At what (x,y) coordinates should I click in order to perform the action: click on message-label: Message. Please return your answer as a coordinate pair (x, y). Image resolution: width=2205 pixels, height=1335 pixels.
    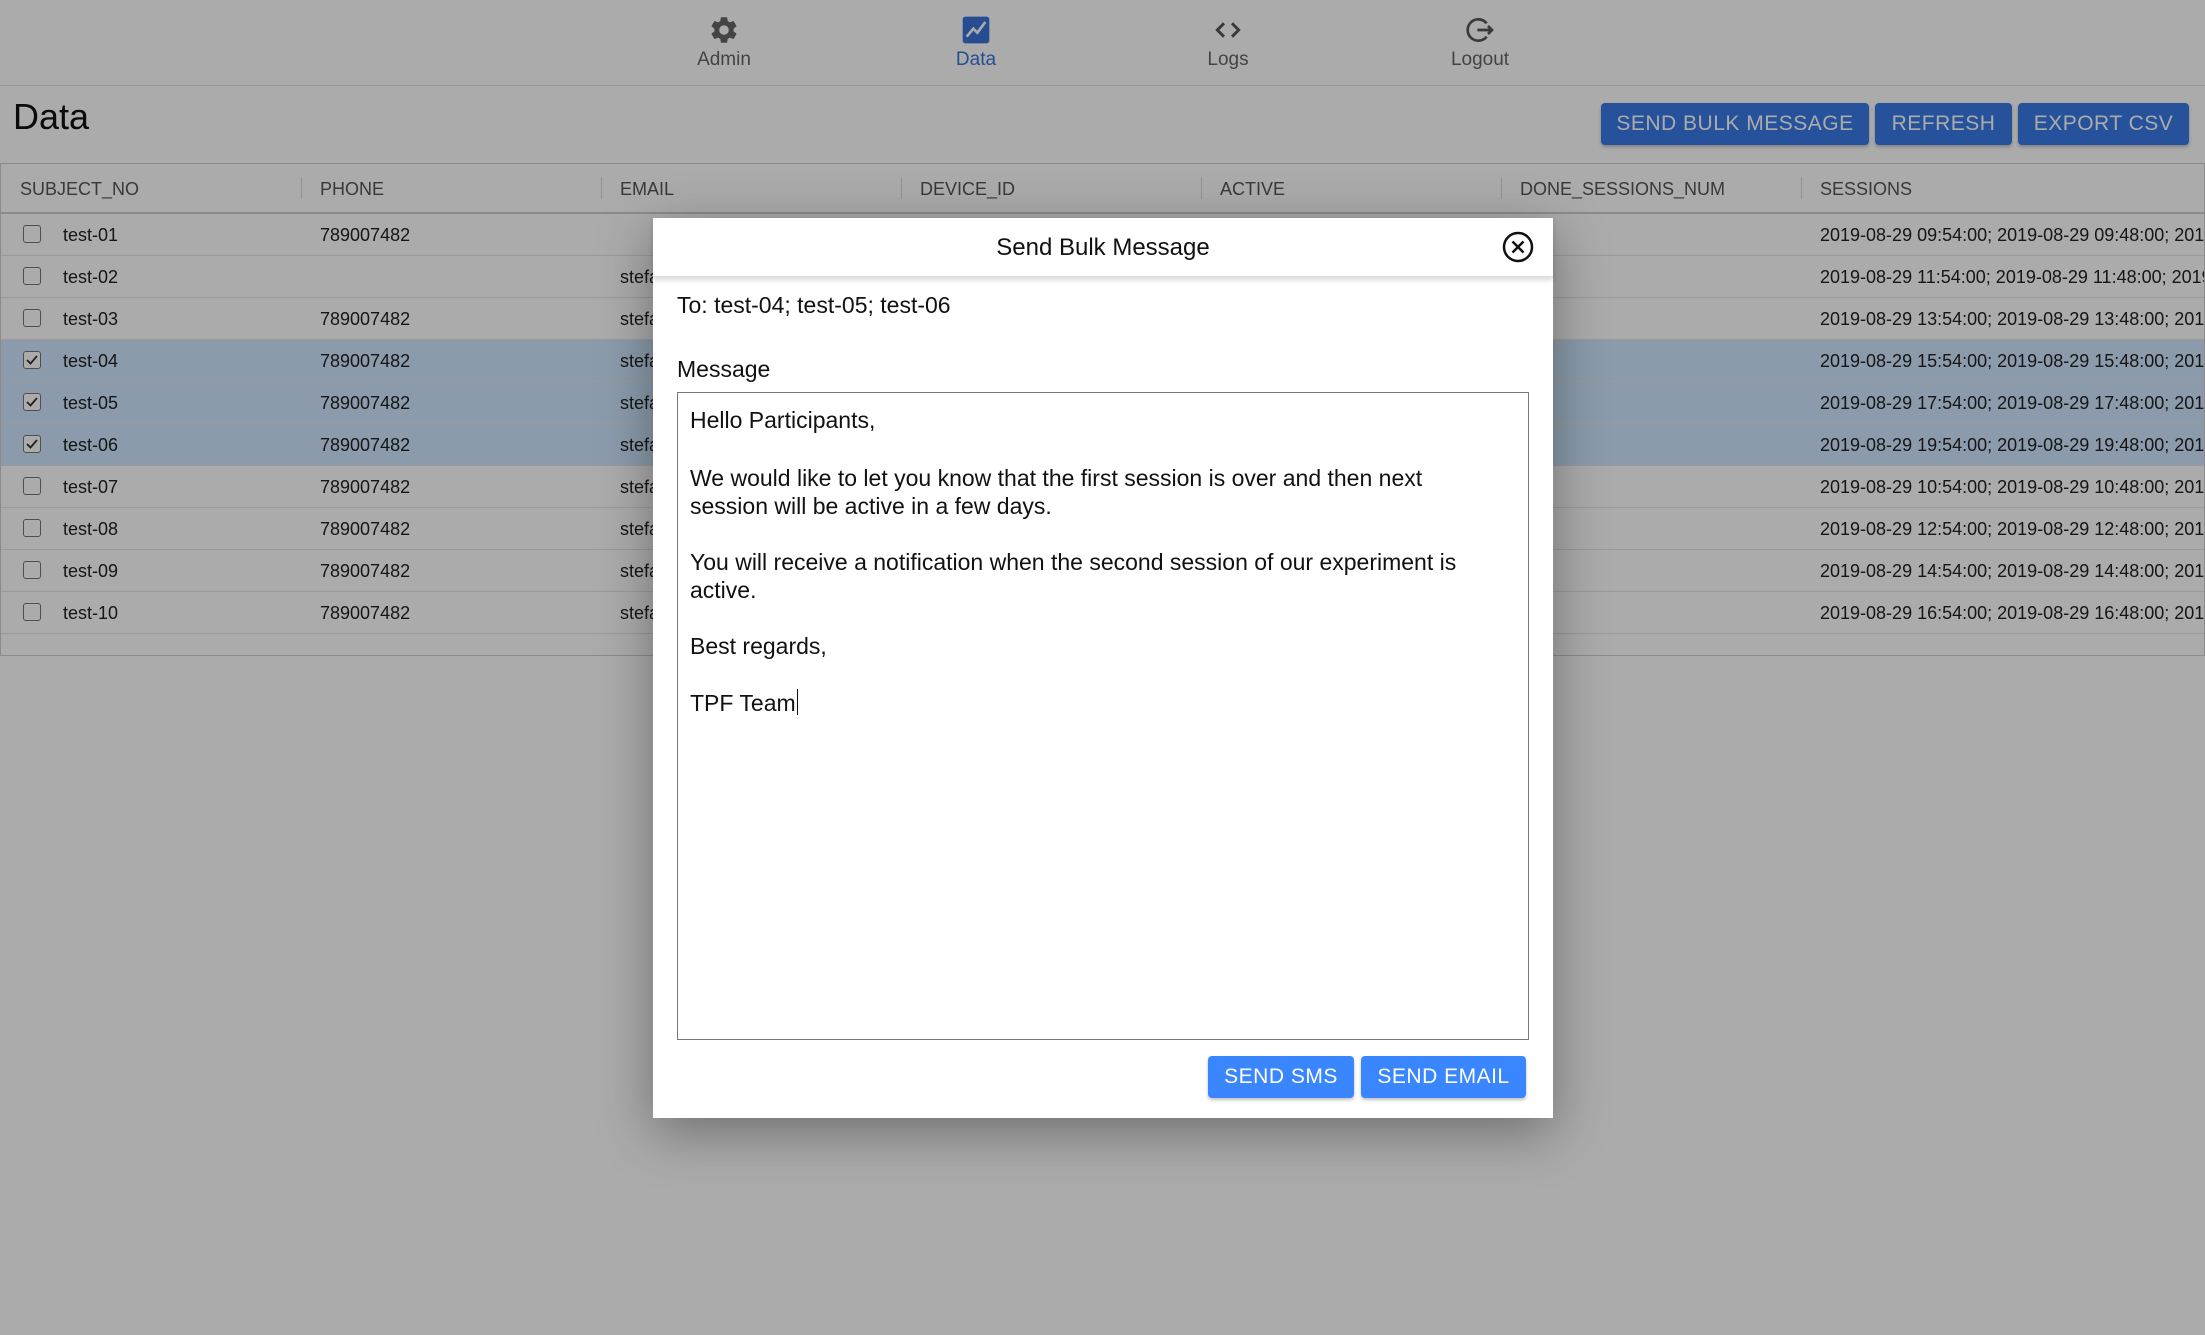
    Looking at the image, I should click on (724, 369).